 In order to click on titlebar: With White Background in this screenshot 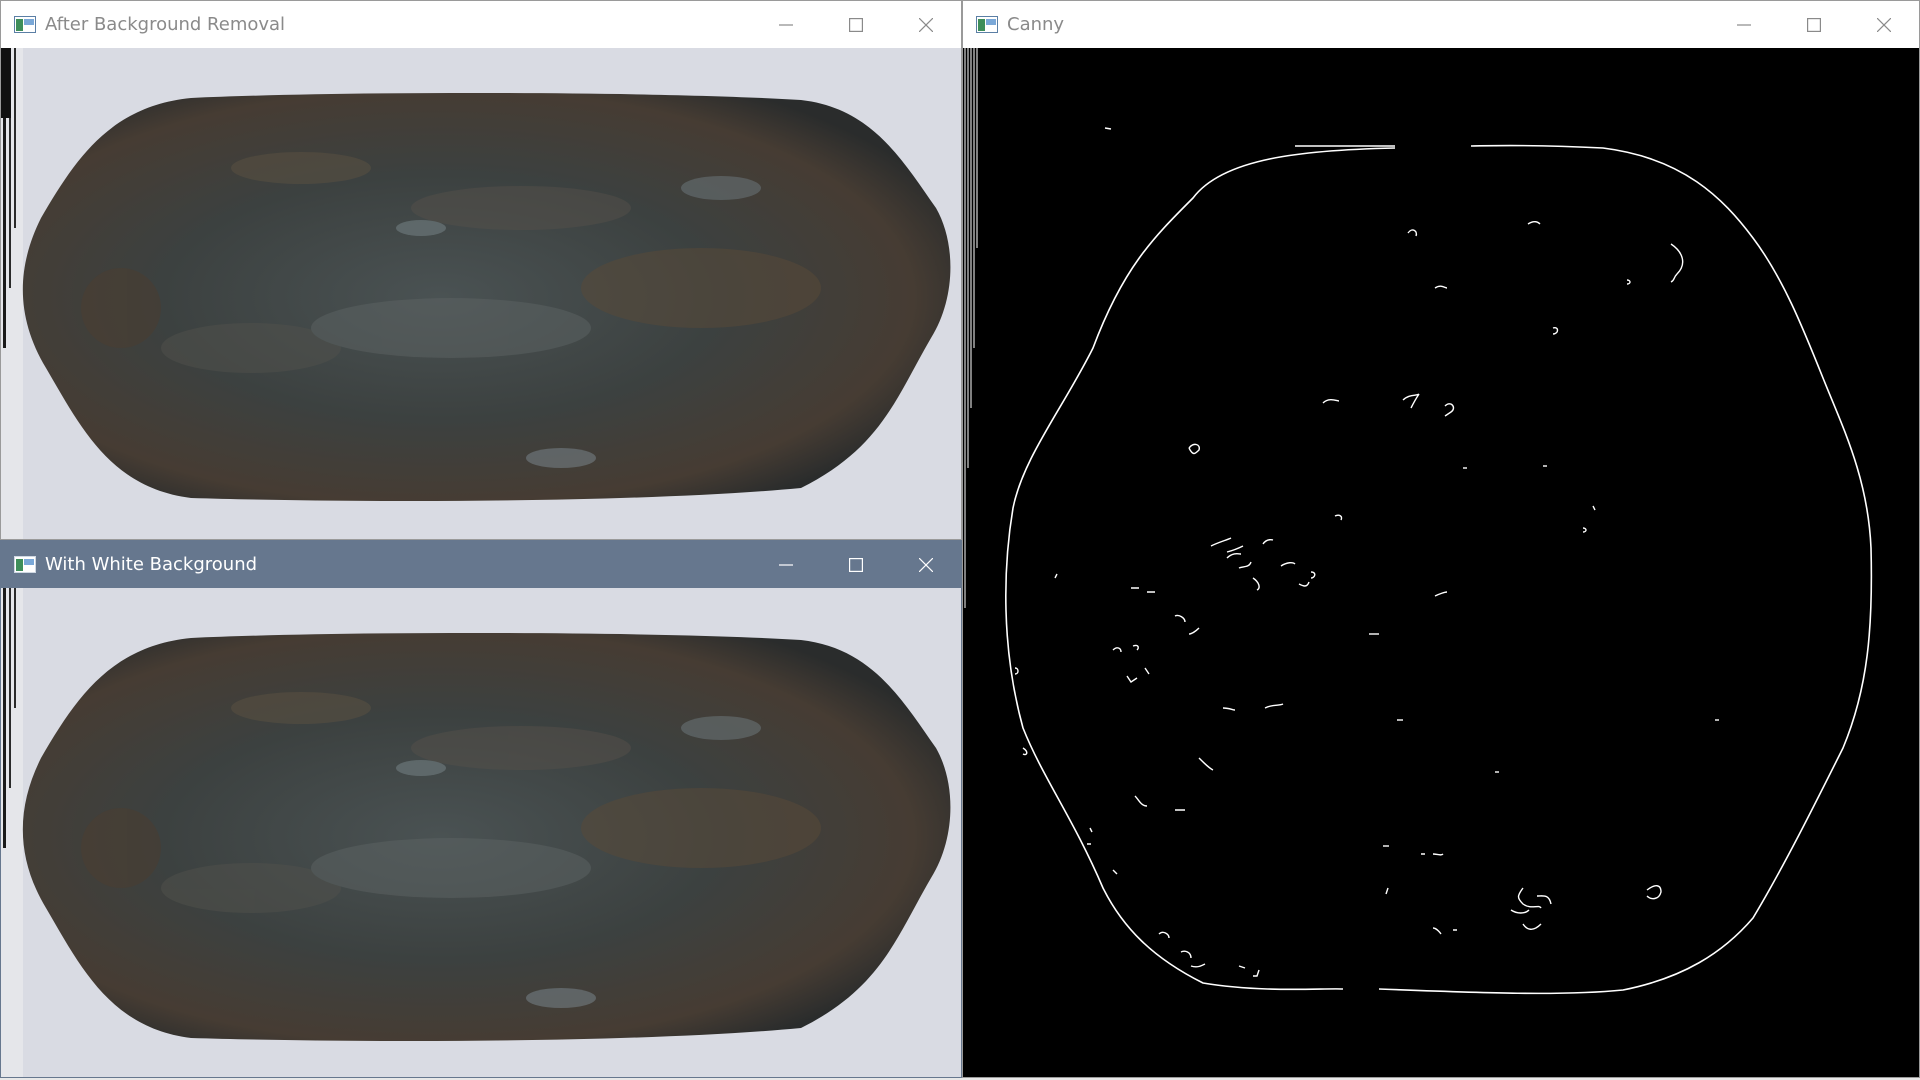, I will do `click(481, 564)`.